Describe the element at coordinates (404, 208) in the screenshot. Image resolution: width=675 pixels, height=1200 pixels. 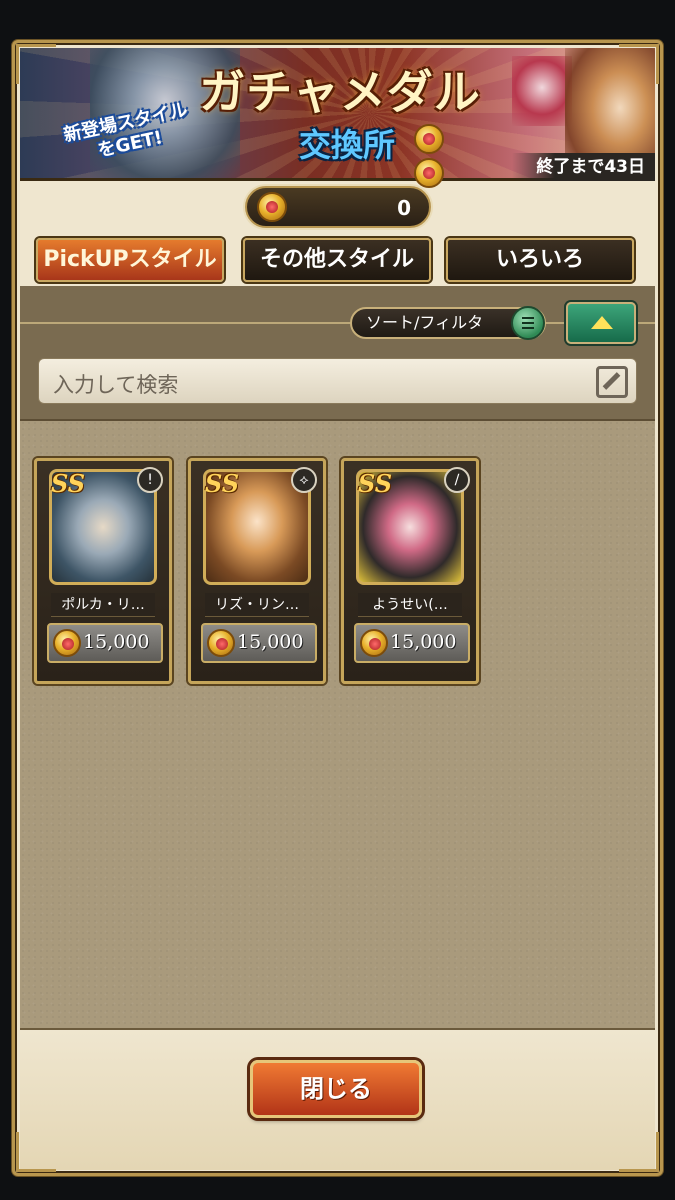
I see `medal-balance-value: 0` at that location.